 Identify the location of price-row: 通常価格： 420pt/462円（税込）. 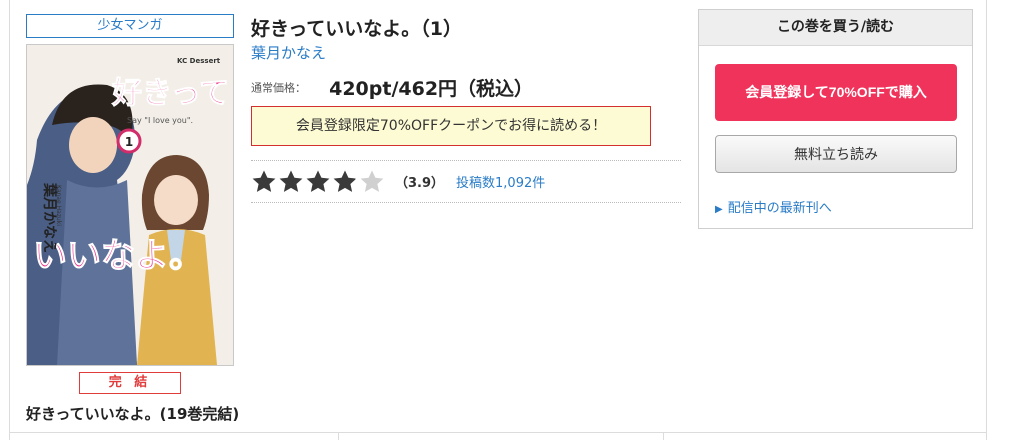
(392, 87).